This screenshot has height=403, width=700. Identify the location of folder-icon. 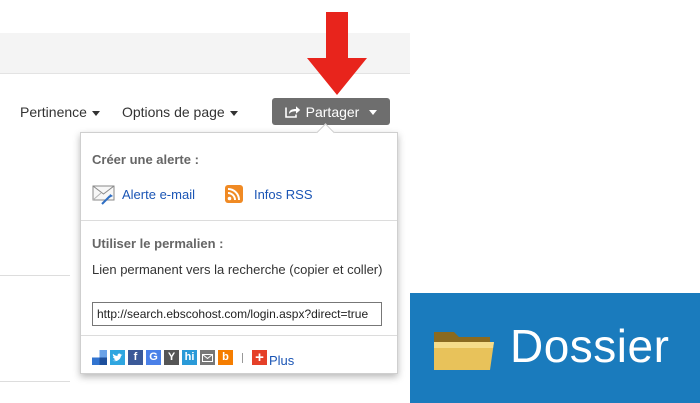
(464, 351).